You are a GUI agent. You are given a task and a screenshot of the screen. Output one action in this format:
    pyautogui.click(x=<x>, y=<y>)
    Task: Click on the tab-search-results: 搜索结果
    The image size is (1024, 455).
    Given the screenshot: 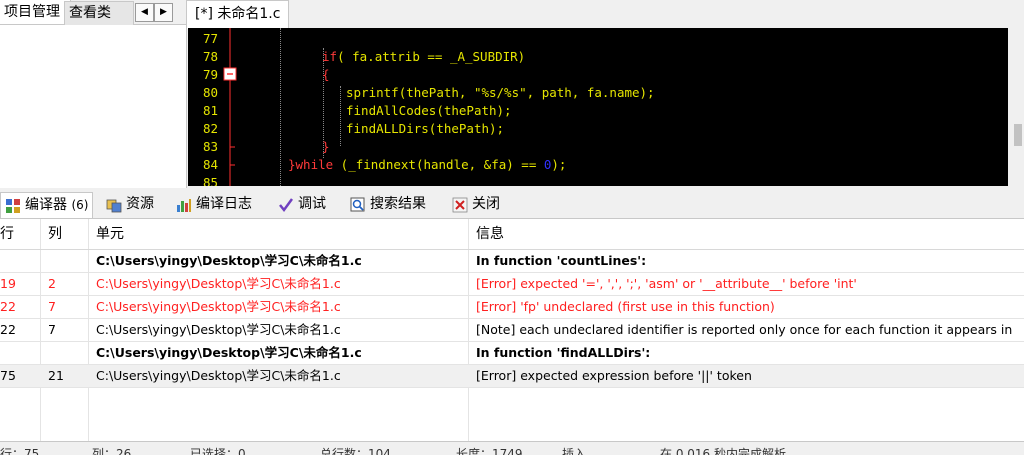 What is the action you would take?
    pyautogui.click(x=388, y=204)
    